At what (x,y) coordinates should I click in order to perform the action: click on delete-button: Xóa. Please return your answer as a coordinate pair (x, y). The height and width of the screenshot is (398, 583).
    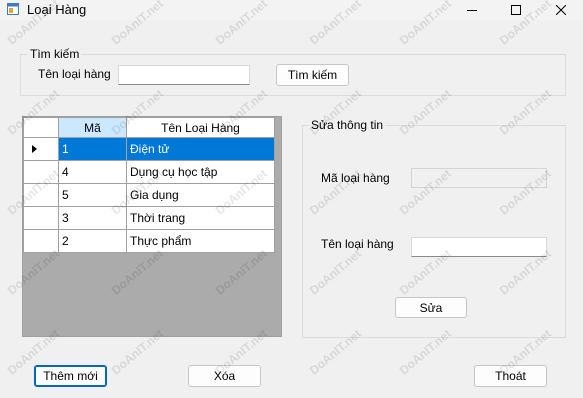
    Looking at the image, I should click on (224, 376).